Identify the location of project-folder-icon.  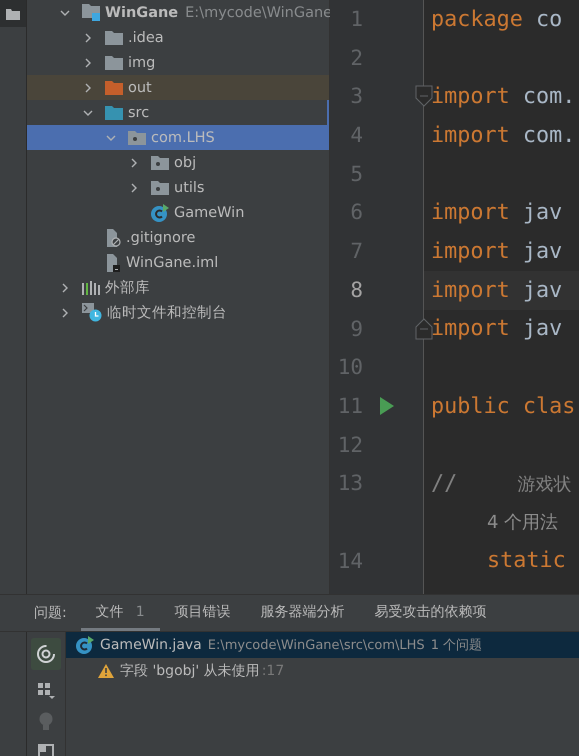
(91, 12).